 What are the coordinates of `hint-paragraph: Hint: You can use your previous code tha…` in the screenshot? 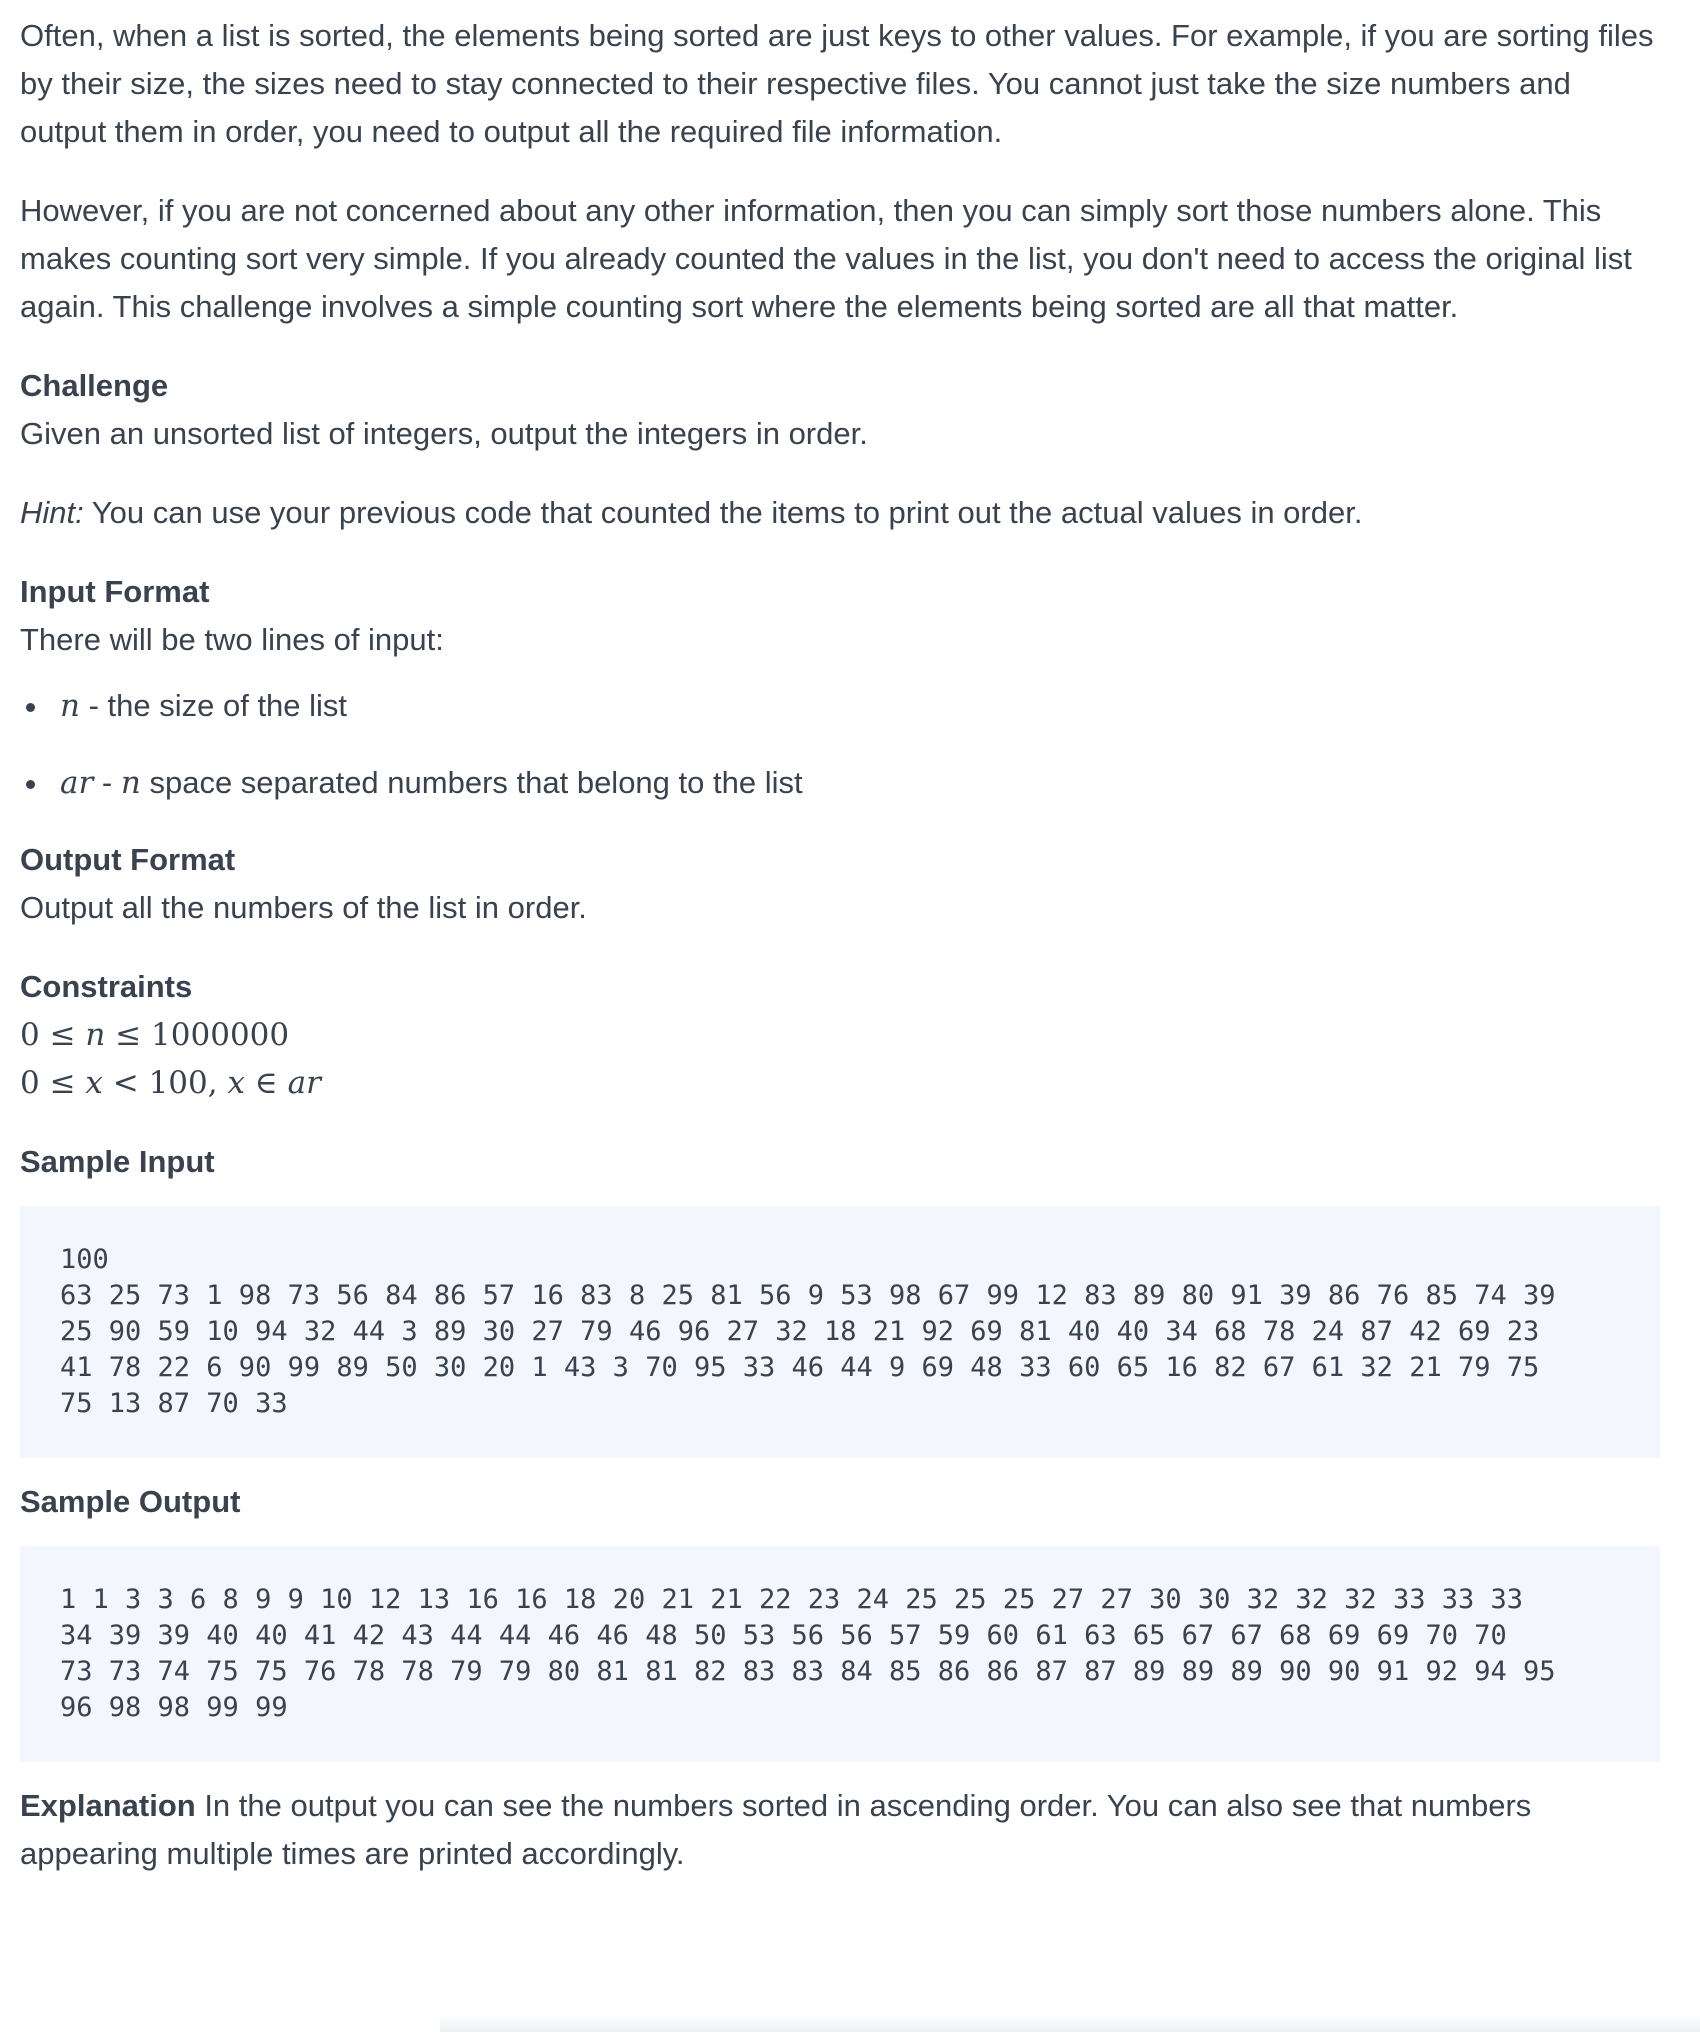 It's located at (840, 513).